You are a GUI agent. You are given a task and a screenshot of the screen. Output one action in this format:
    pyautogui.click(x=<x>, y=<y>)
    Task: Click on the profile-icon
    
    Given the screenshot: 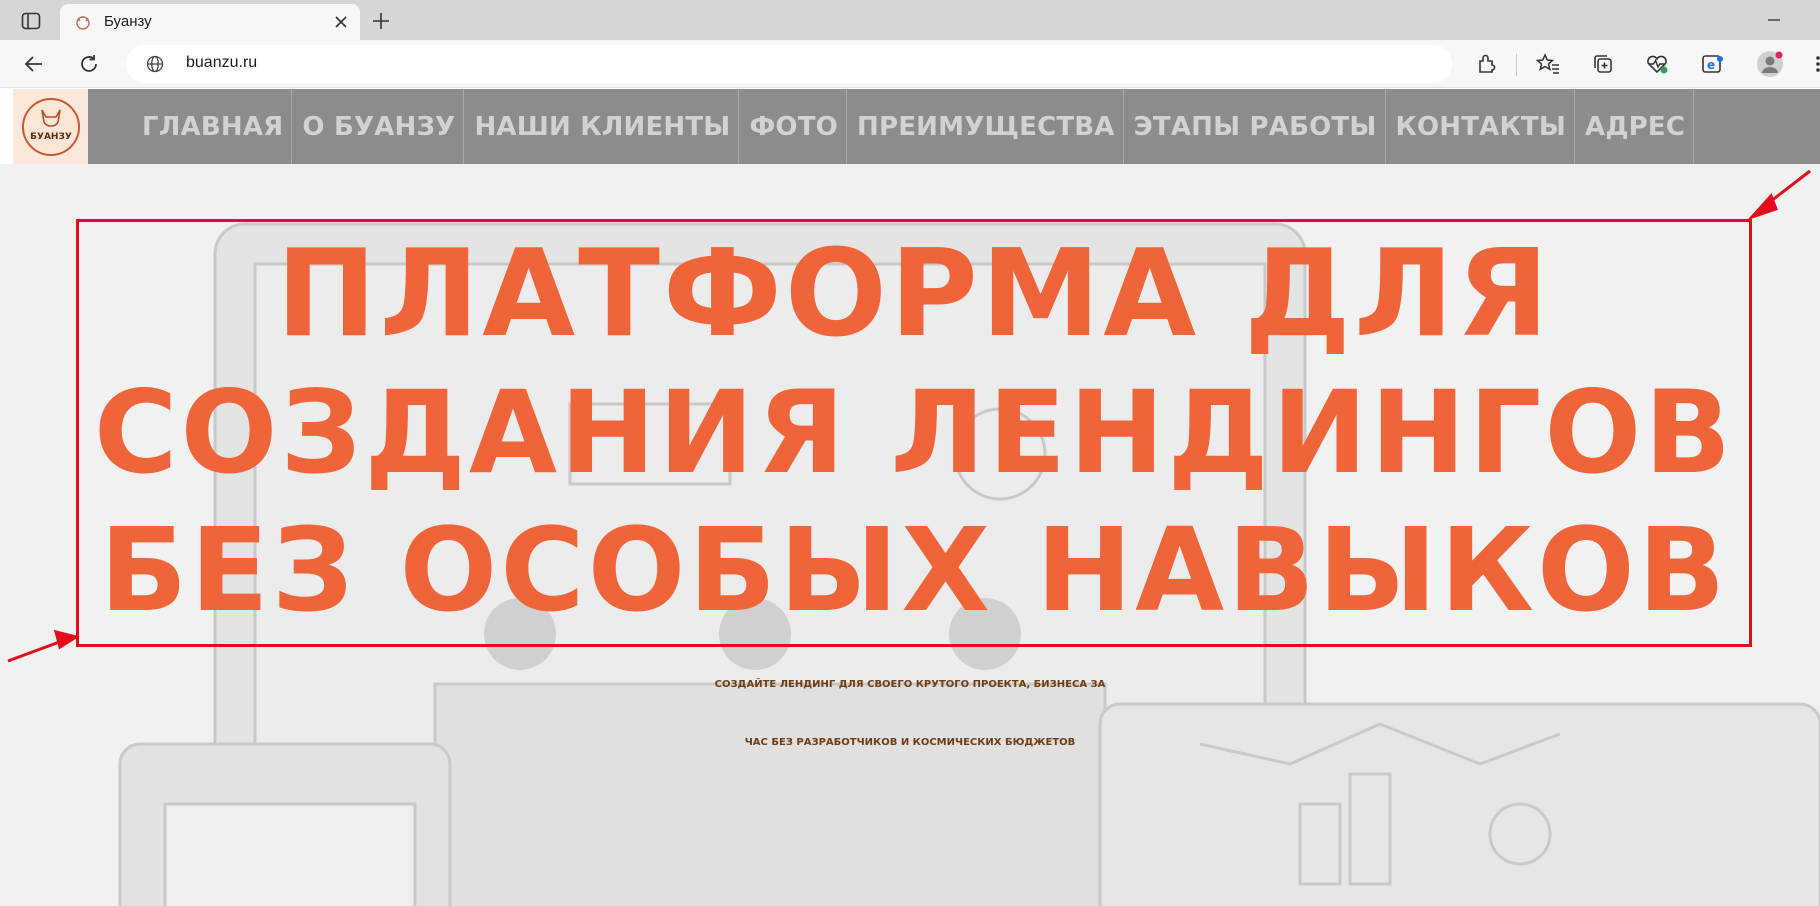 What is the action you would take?
    pyautogui.click(x=1770, y=64)
    